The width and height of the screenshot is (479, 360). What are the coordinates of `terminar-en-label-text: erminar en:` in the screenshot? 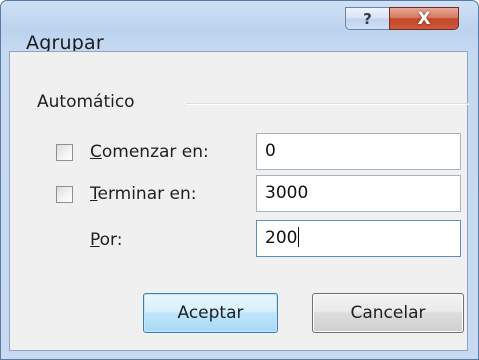 It's located at (147, 194).